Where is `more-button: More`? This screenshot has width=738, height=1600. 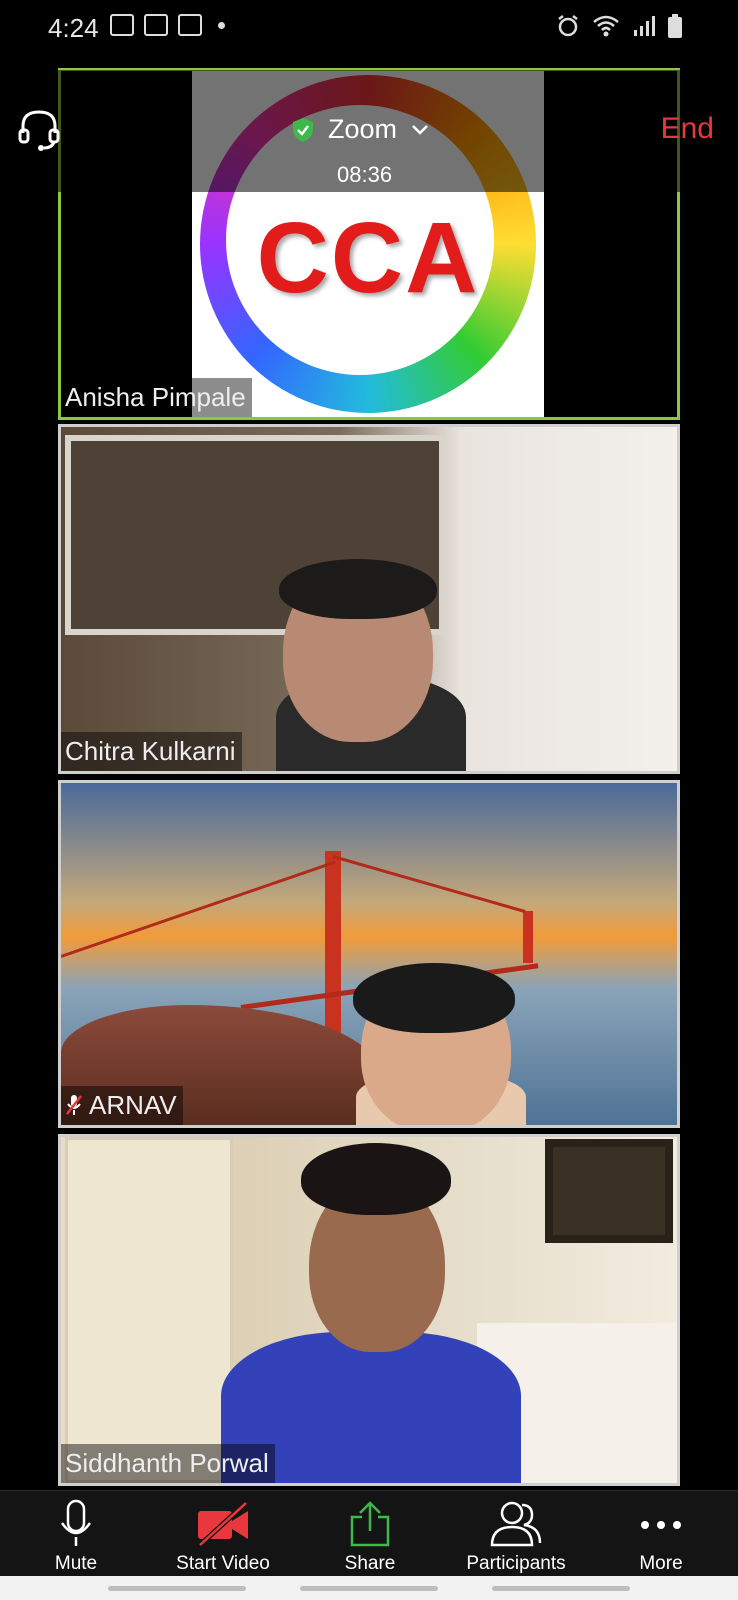
more-button: More is located at coordinates (661, 1534).